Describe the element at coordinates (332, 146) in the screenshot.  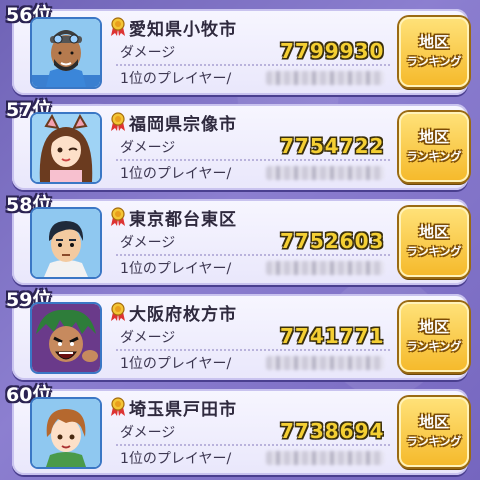
I see `damage-value: 7754722` at that location.